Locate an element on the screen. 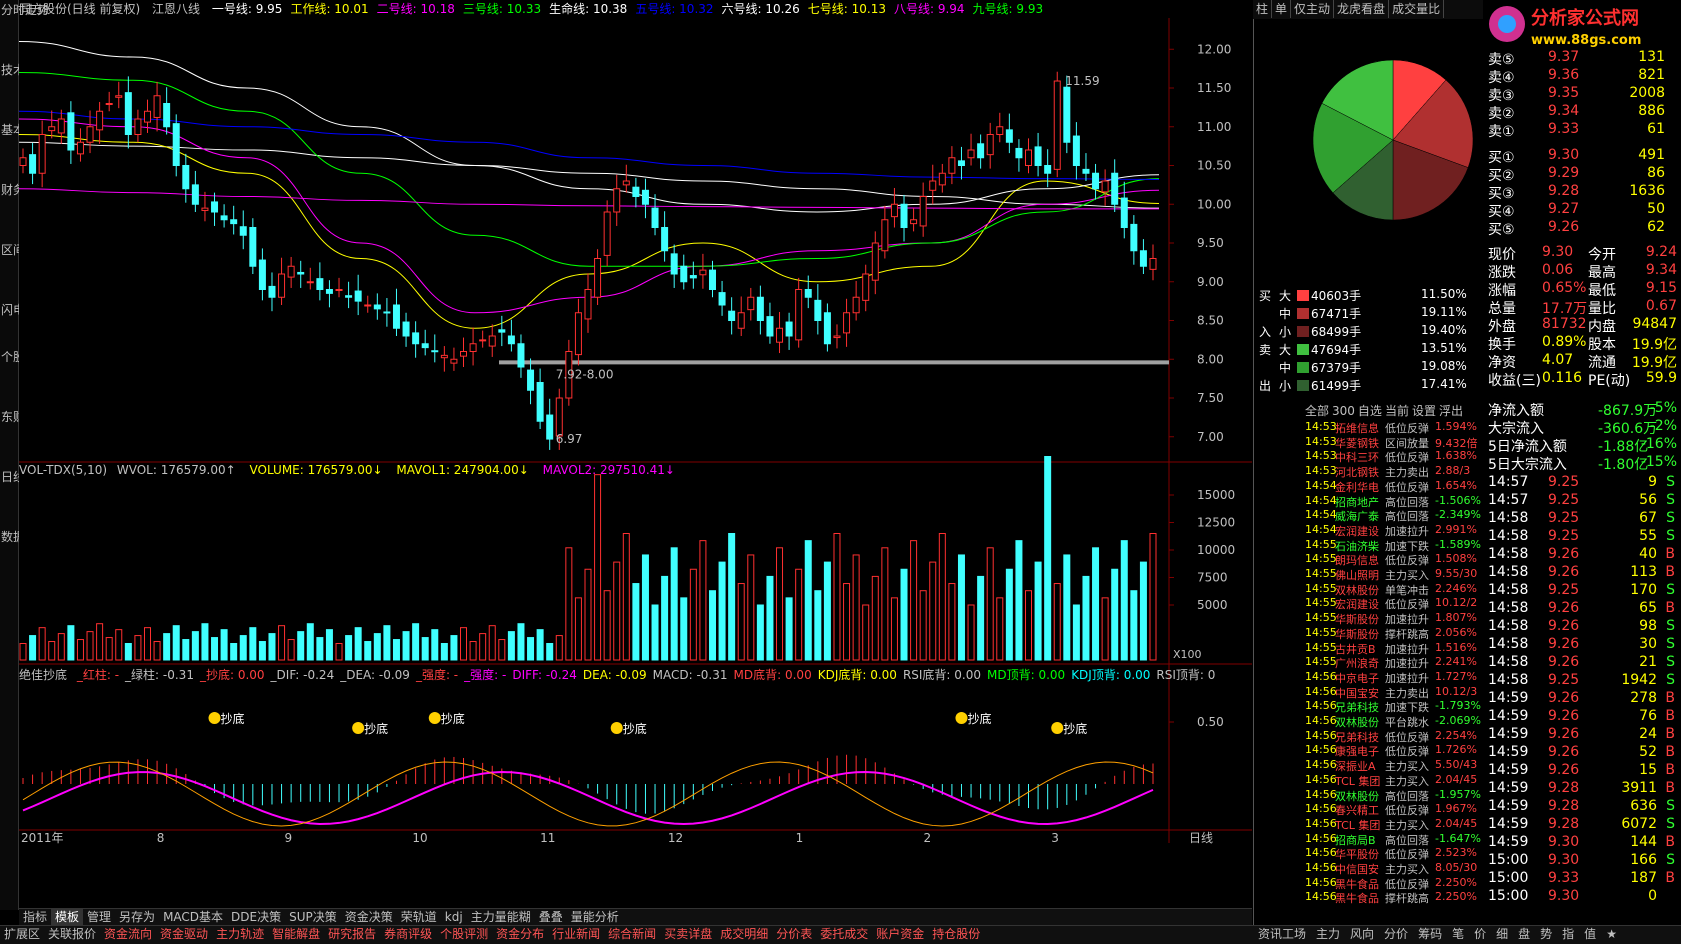 Image resolution: width=1681 pixels, height=944 pixels. right-bottom-tab-3: 分价 is located at coordinates (1396, 934).